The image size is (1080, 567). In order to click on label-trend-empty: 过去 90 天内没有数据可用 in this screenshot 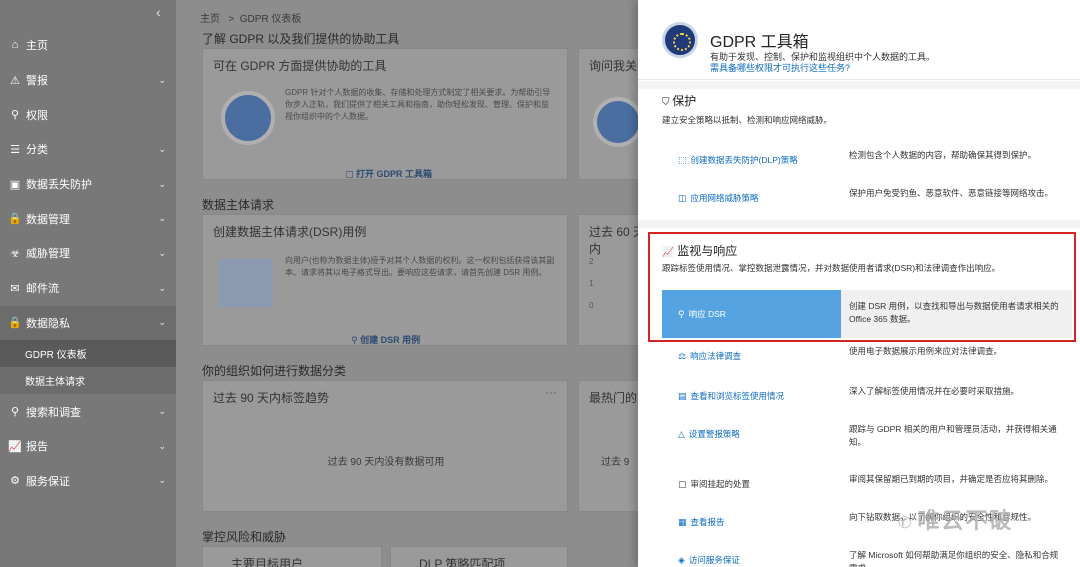, I will do `click(386, 462)`.